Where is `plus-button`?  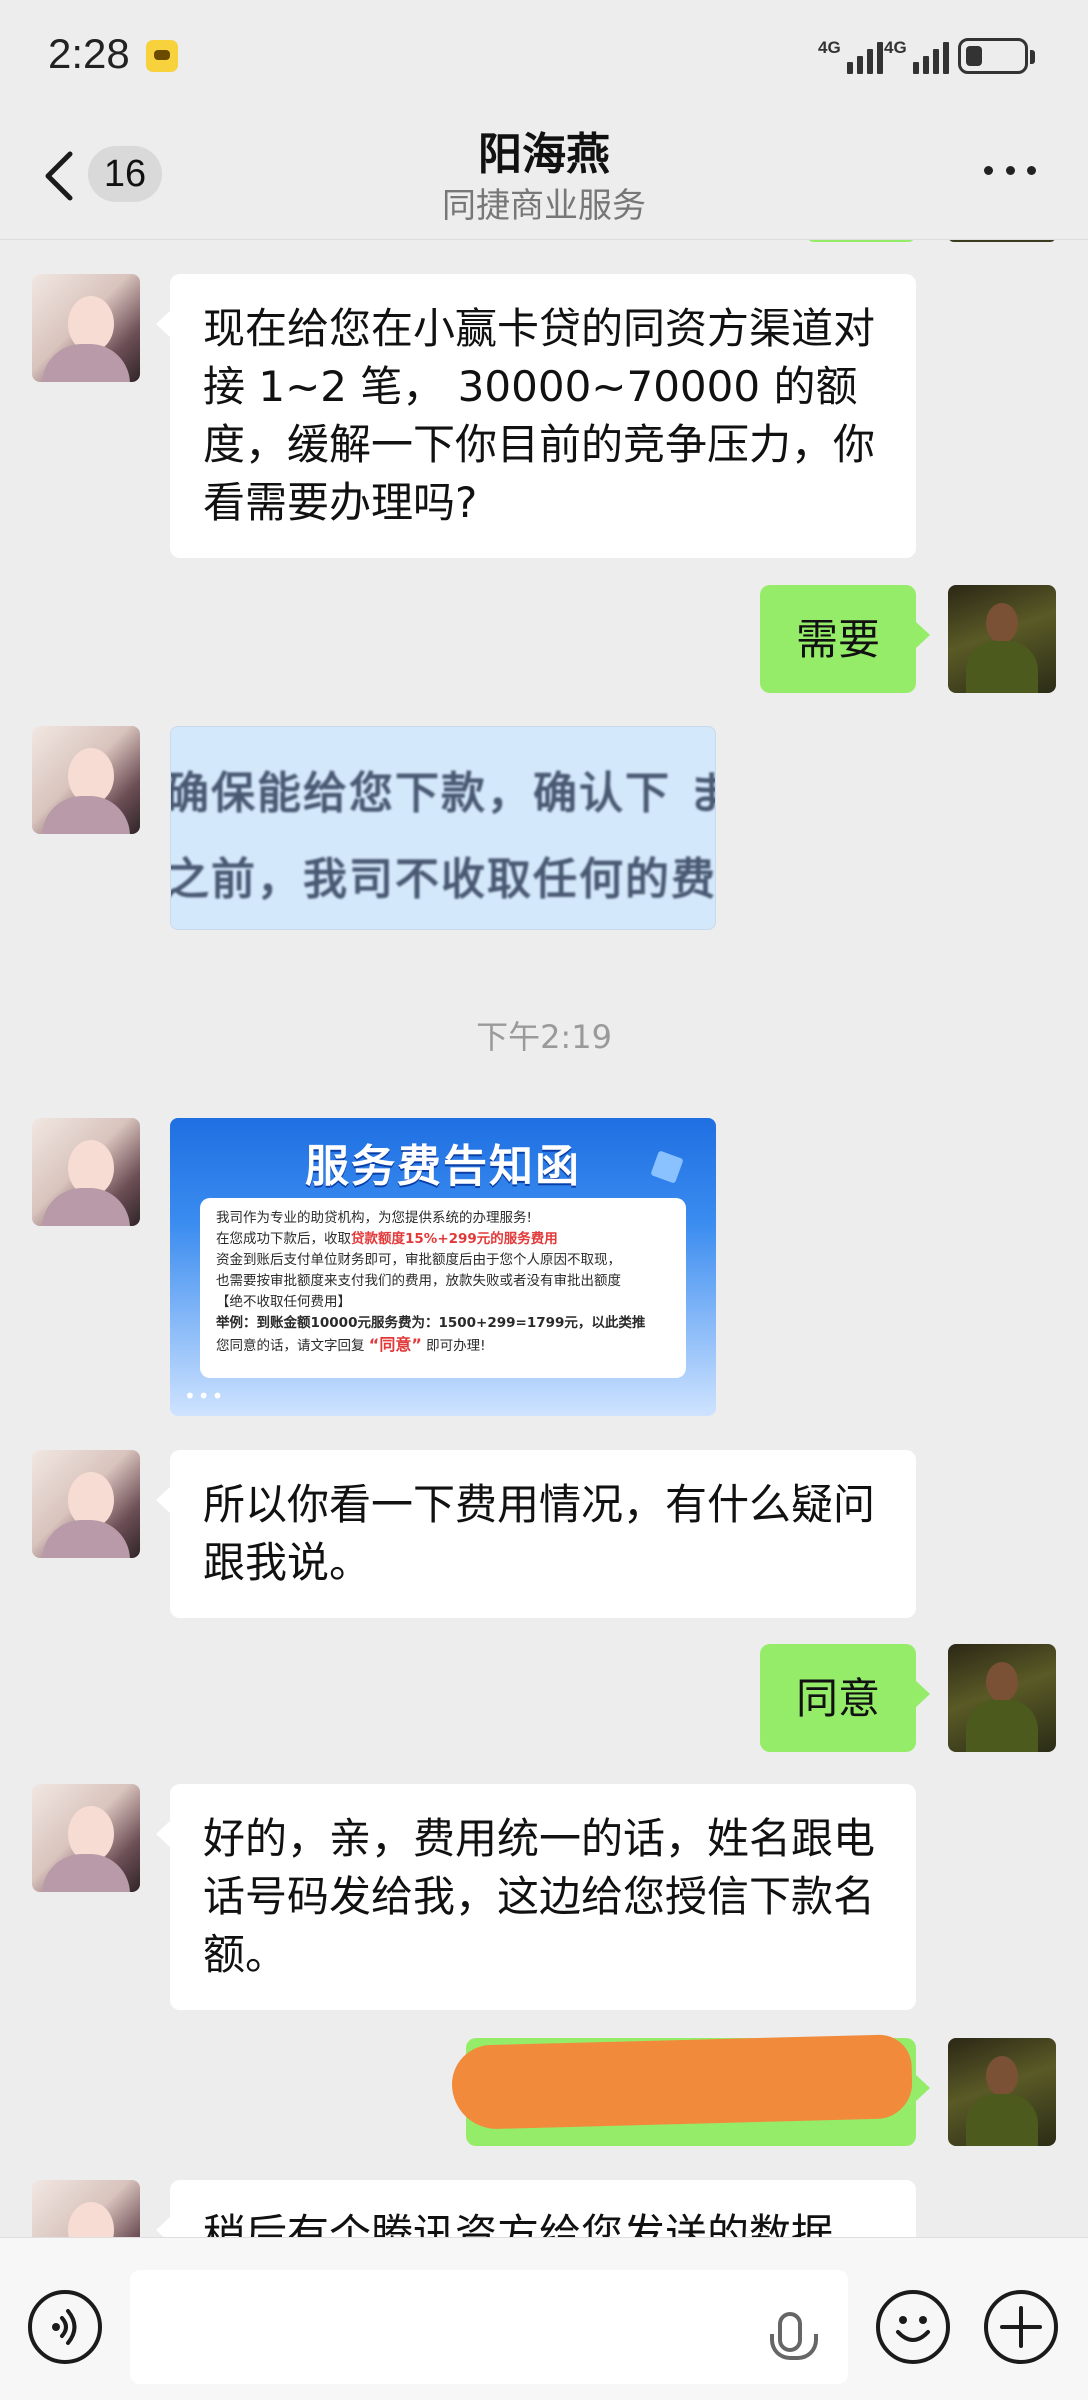 plus-button is located at coordinates (1021, 2327).